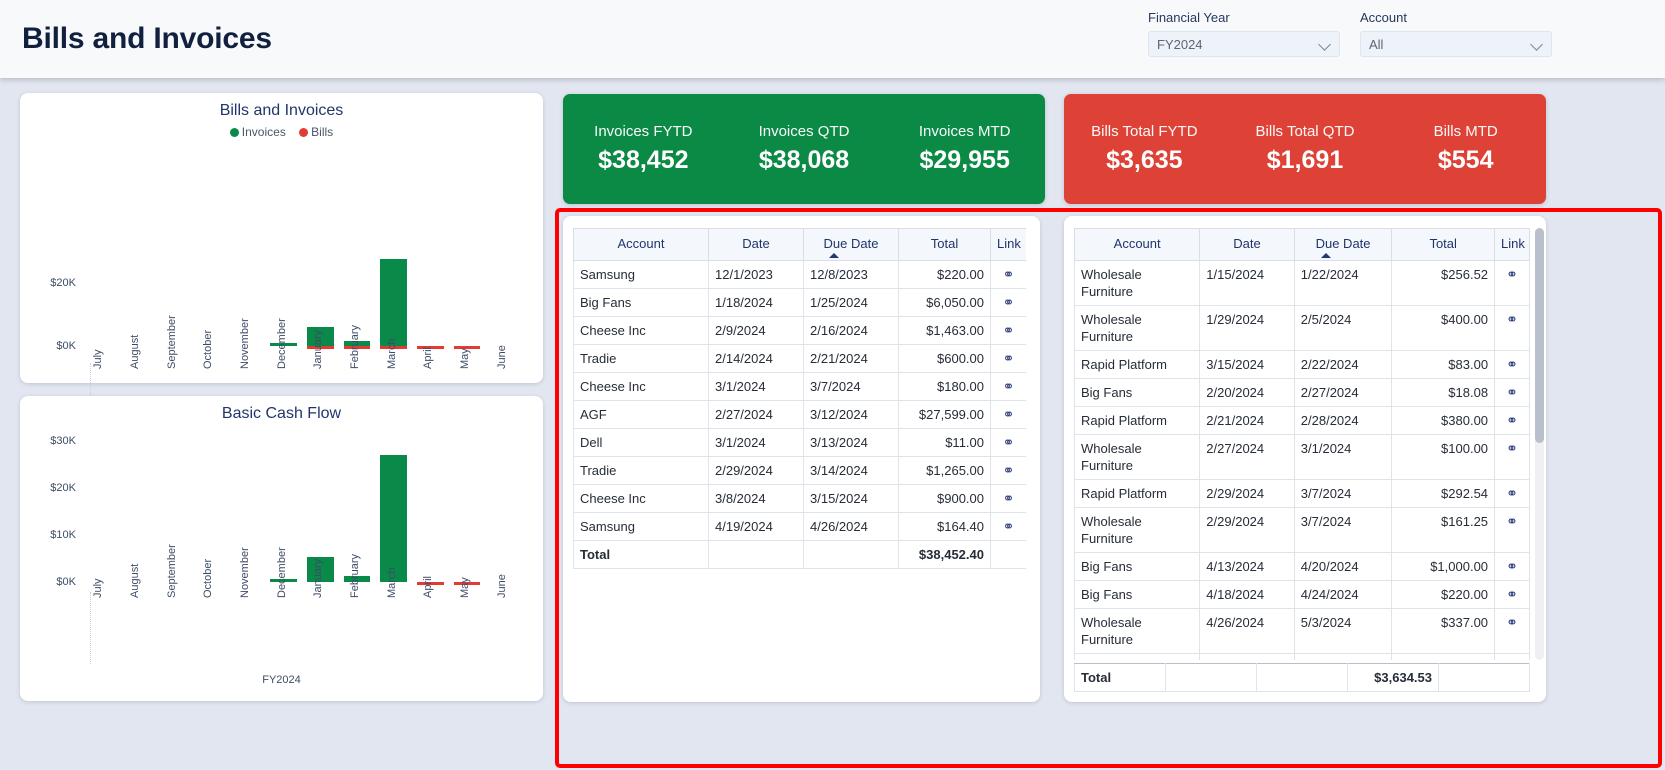 This screenshot has width=1665, height=770. What do you see at coordinates (799, 330) in the screenshot?
I see `table-row: Cheese Inc 2/9/2024 2/16/2024 $1,463.00 ⚭` at bounding box center [799, 330].